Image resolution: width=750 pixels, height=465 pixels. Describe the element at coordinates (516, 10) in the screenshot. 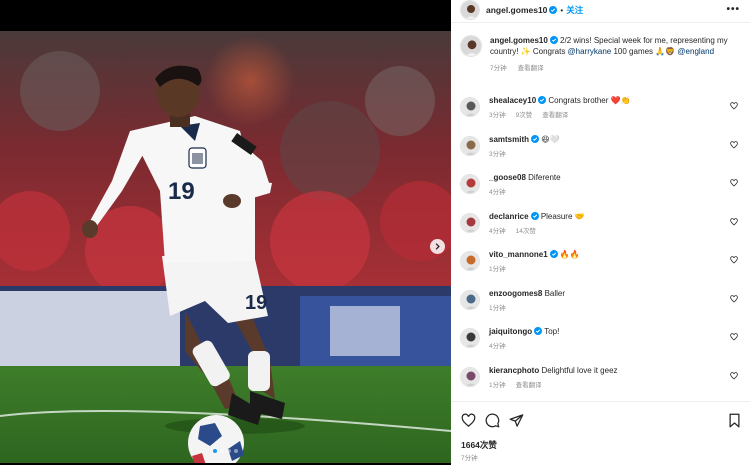

I see `author-username: angel.gomes10` at that location.